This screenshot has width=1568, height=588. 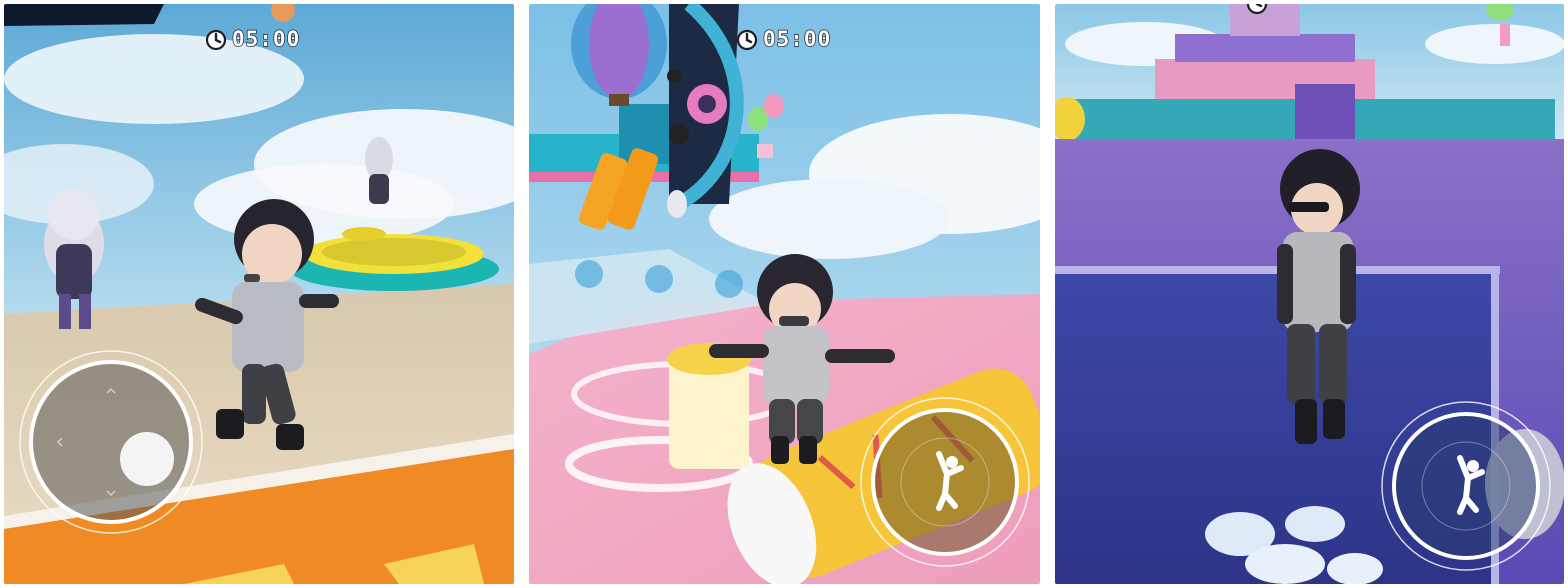 I want to click on timer-display, so click(x=1259, y=10).